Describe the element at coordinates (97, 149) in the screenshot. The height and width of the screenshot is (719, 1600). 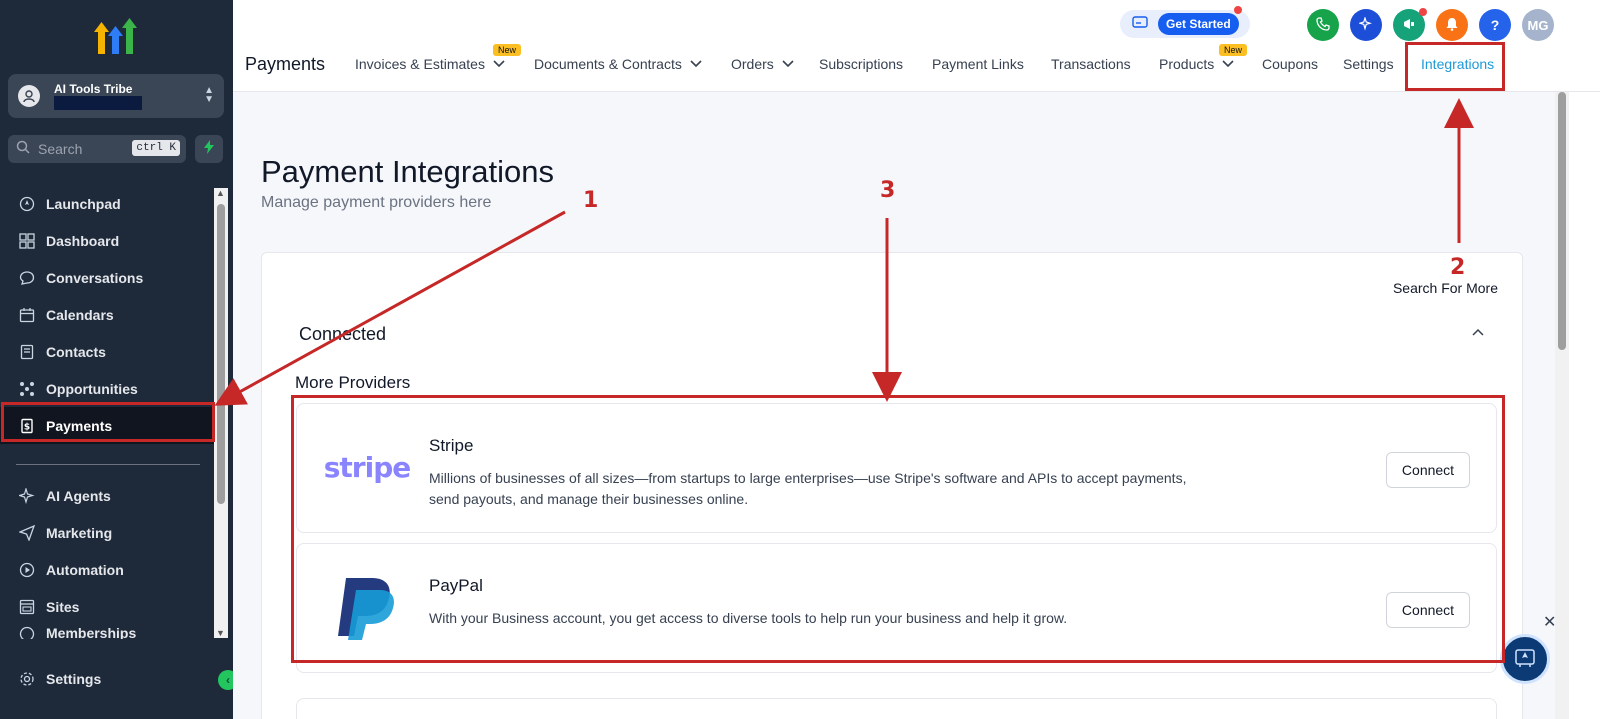
I see `sidebar-search: Search ctrl K` at that location.